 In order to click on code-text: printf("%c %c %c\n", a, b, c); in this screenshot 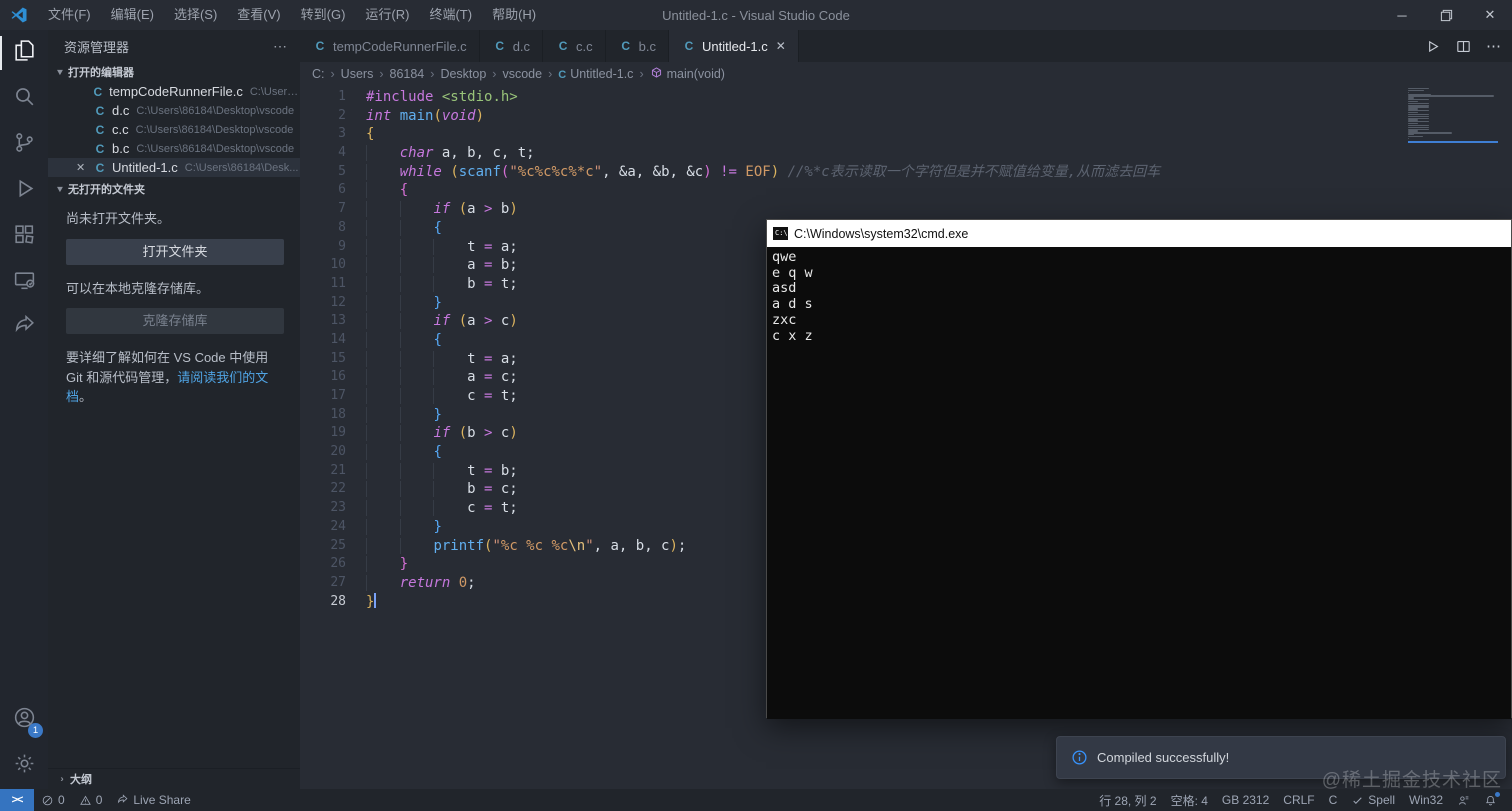, I will do `click(516, 546)`.